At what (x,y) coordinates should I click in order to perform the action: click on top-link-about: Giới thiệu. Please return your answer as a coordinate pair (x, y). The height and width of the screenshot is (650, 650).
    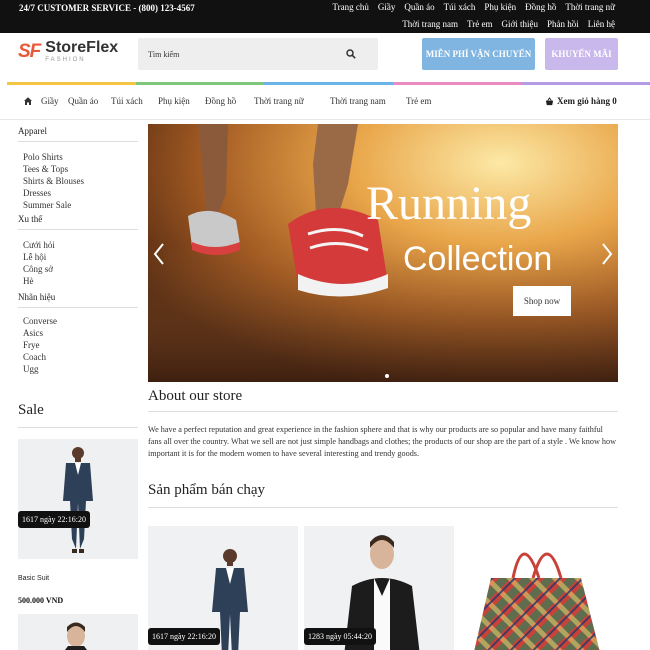
    Looking at the image, I should click on (519, 24).